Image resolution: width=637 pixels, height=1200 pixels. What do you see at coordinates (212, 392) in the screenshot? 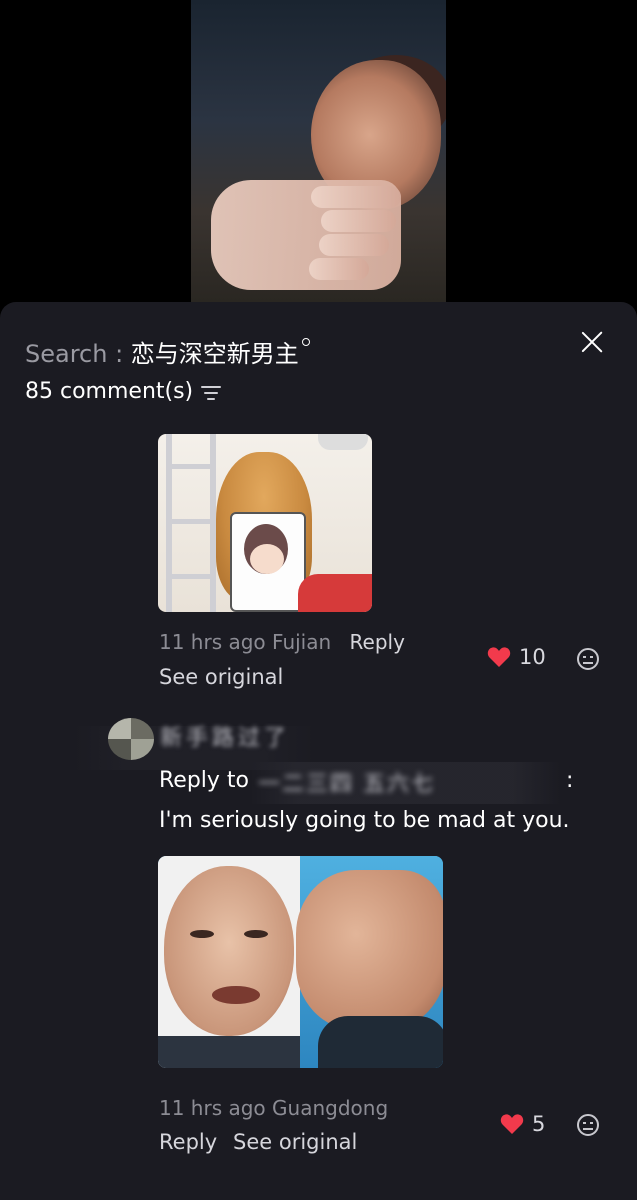
I see `sort-icon` at bounding box center [212, 392].